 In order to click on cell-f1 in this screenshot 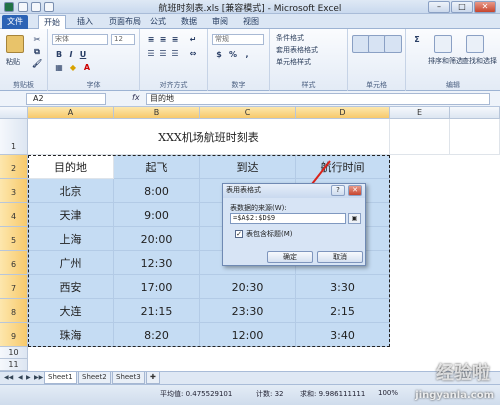, I will do `click(475, 137)`.